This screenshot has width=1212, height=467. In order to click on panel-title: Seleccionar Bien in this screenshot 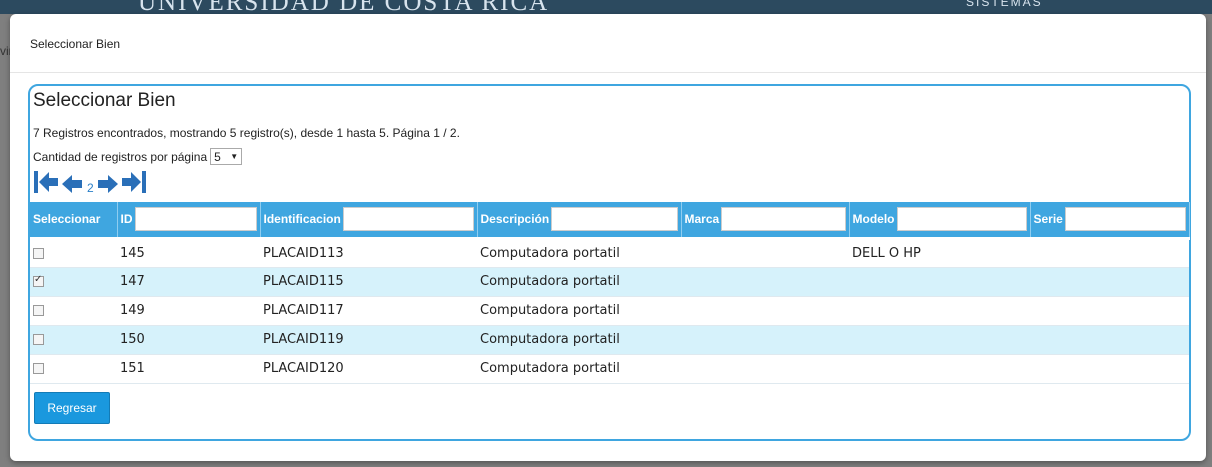, I will do `click(104, 100)`.